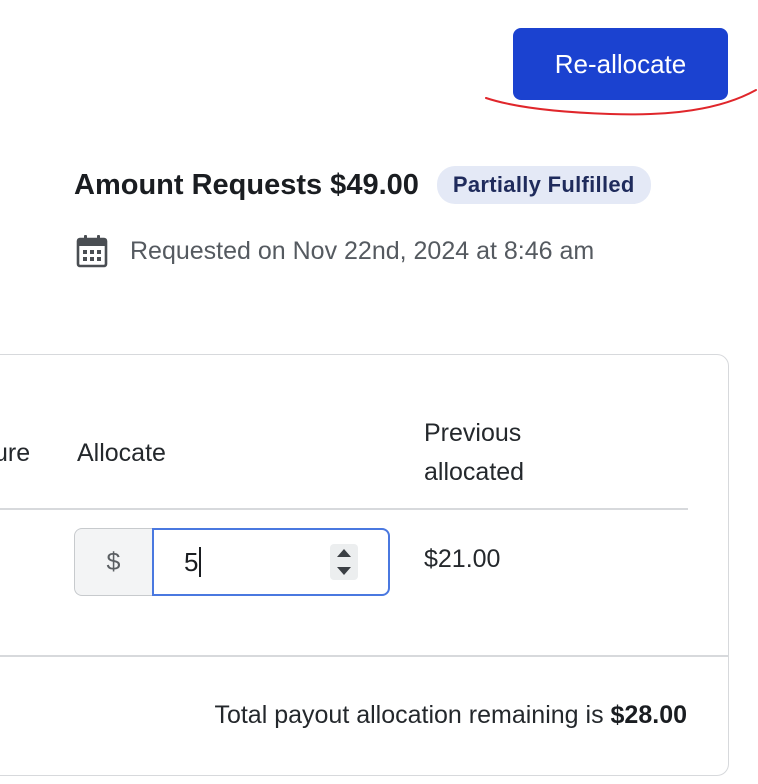 The height and width of the screenshot is (784, 758). What do you see at coordinates (200, 562) in the screenshot?
I see `text-caret` at bounding box center [200, 562].